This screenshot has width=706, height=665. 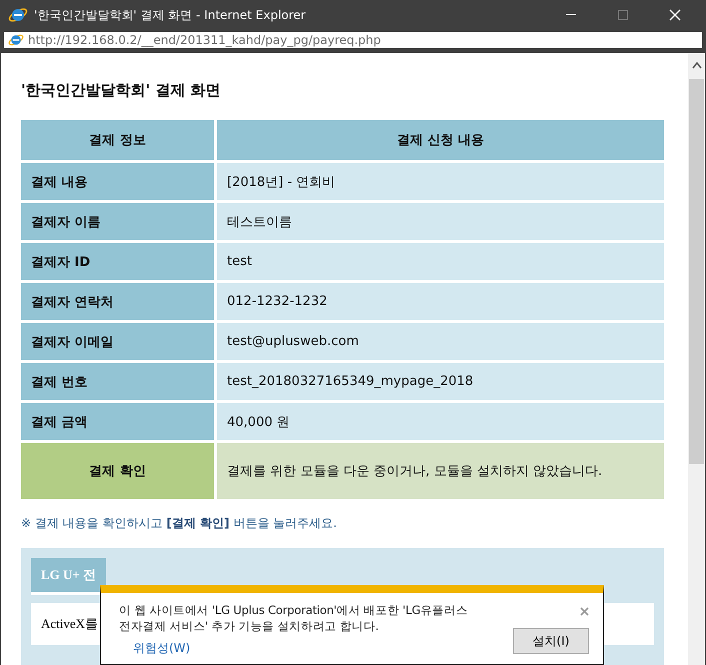 I want to click on instruction-text: ※ 결제 내용을 확인하시고 [결제 확인] 버튼을 눌러주세요., so click(x=179, y=523).